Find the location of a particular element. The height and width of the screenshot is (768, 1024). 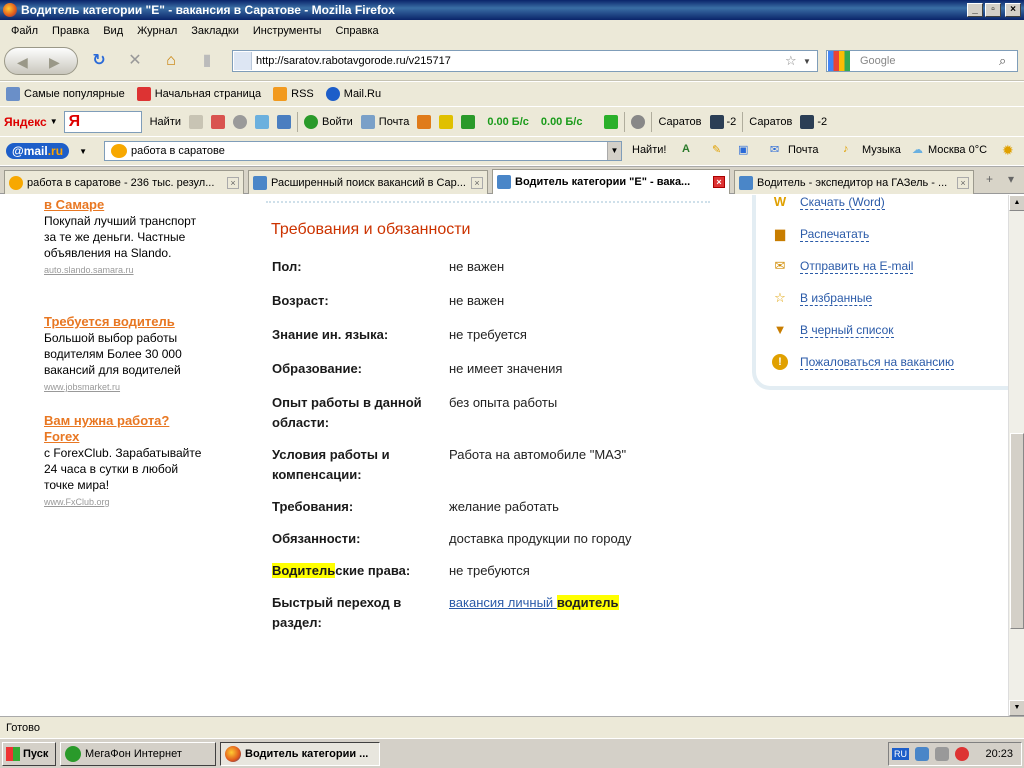

vertical-scrollbar: ▲ ▼ is located at coordinates (1016, 455).